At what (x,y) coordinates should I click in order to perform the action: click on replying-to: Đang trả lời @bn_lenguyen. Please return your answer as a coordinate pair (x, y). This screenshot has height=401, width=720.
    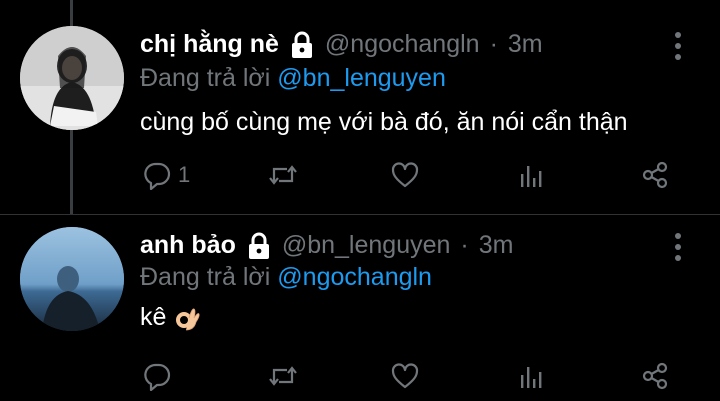
    Looking at the image, I should click on (293, 78).